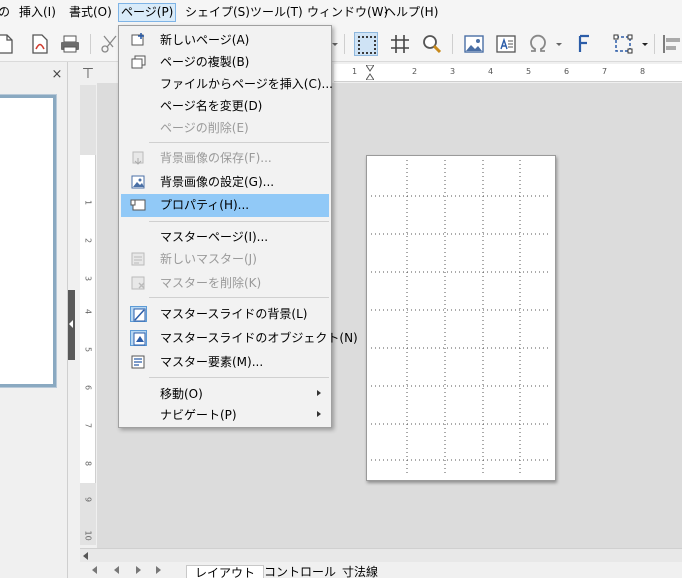 The image size is (682, 578). I want to click on menu-item-label: 移動(O), so click(181, 394).